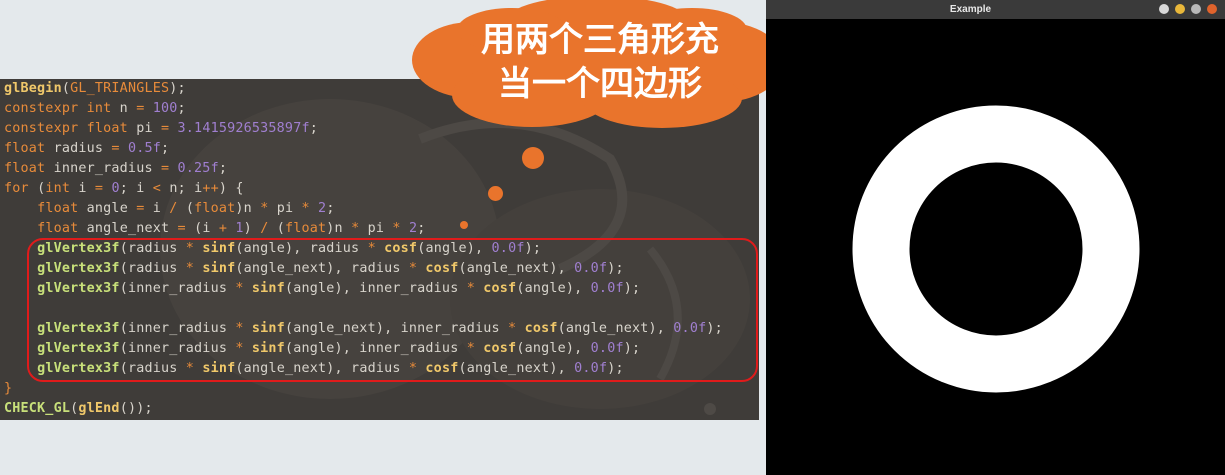  I want to click on maximize-button, so click(1196, 9).